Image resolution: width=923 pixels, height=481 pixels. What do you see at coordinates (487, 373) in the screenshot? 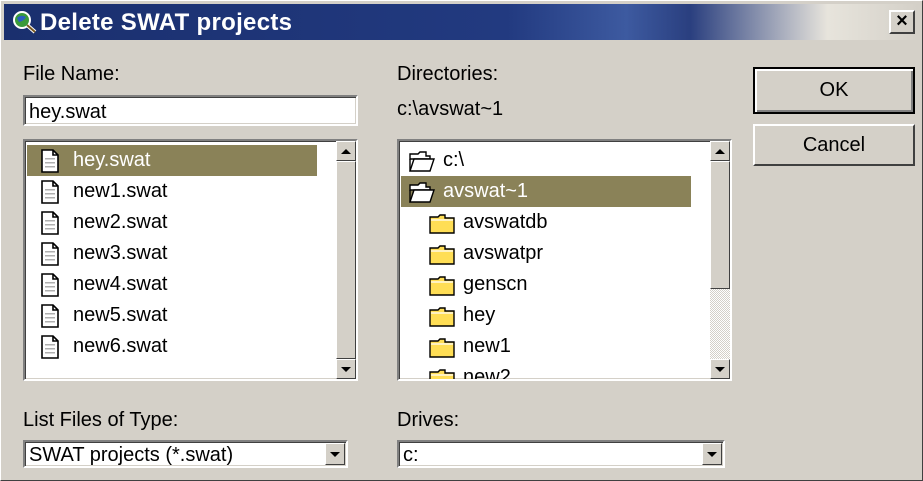
I see `directory-list-item-label: new2` at bounding box center [487, 373].